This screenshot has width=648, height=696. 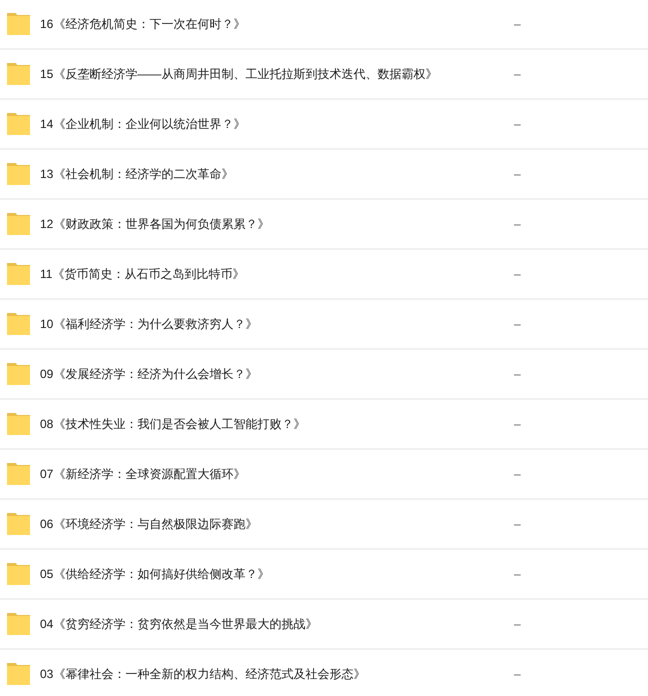 I want to click on folder-name: 06《环境经济学：与自然极限边际赛跑》, so click(x=277, y=524).